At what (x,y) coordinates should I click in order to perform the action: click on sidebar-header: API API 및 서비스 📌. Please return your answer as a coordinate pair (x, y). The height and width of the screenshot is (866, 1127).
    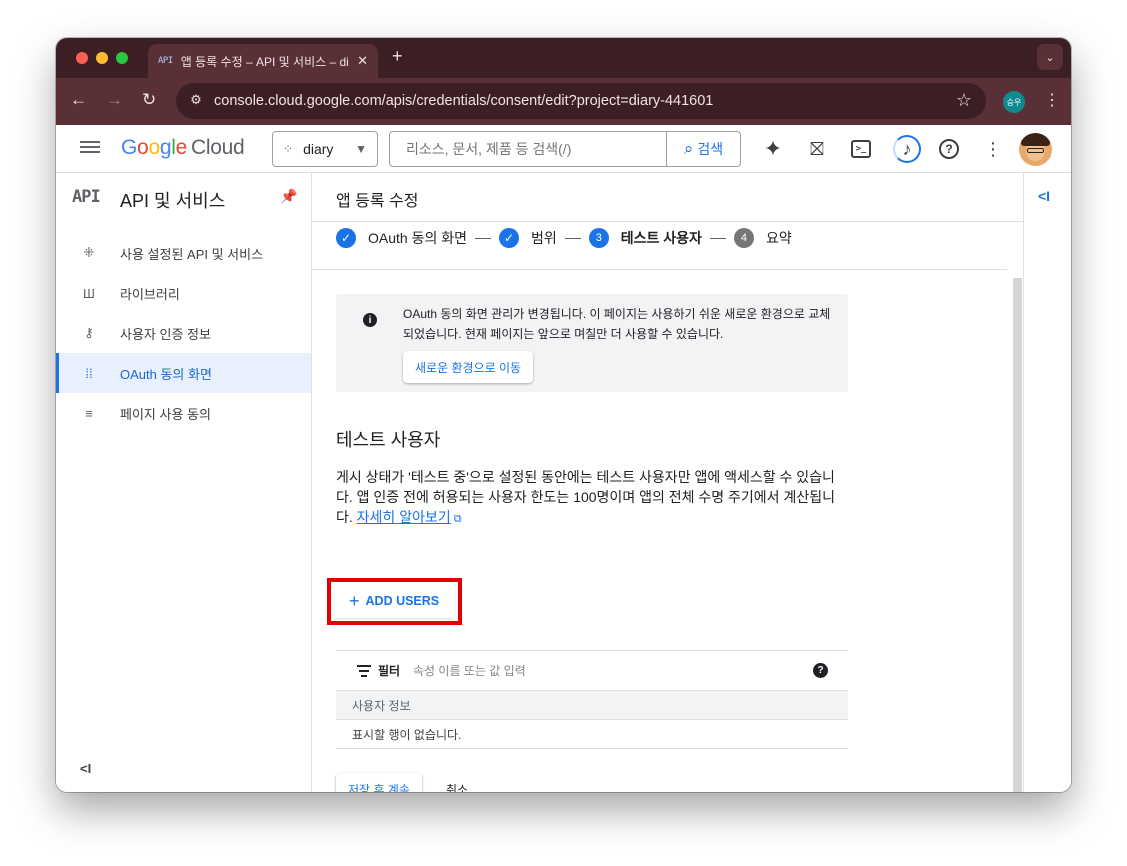
    Looking at the image, I should click on (183, 197).